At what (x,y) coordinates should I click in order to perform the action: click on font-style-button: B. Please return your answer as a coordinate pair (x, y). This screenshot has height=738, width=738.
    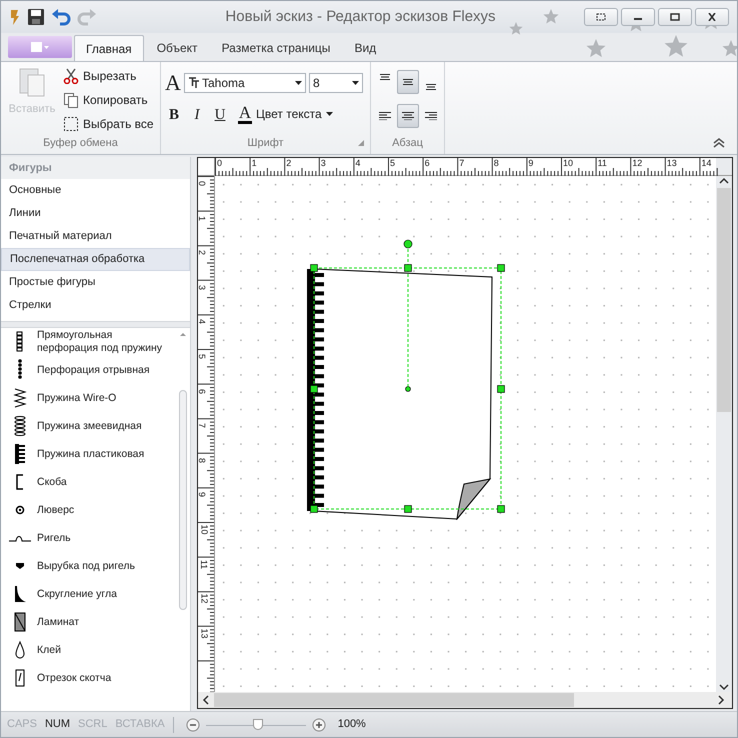
    Looking at the image, I should click on (174, 114).